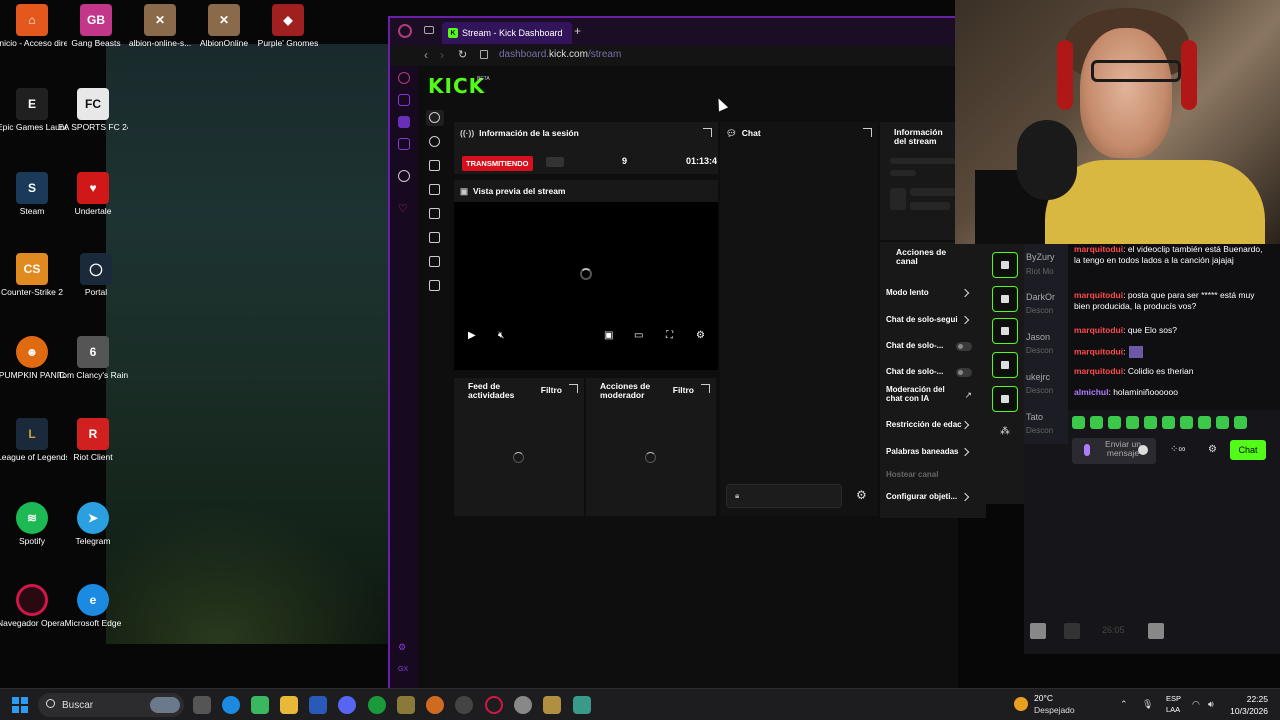  What do you see at coordinates (404, 176) in the screenshot?
I see `sidebar-chatgpt-icon` at bounding box center [404, 176].